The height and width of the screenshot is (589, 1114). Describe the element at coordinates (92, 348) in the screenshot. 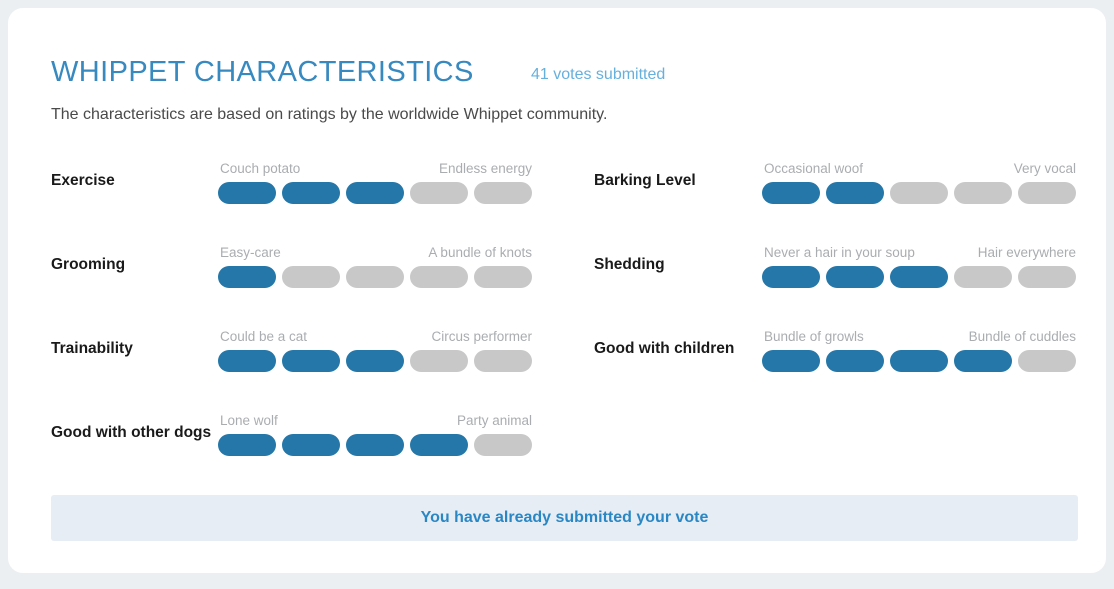

I see `characteristic-label: Trainability` at that location.